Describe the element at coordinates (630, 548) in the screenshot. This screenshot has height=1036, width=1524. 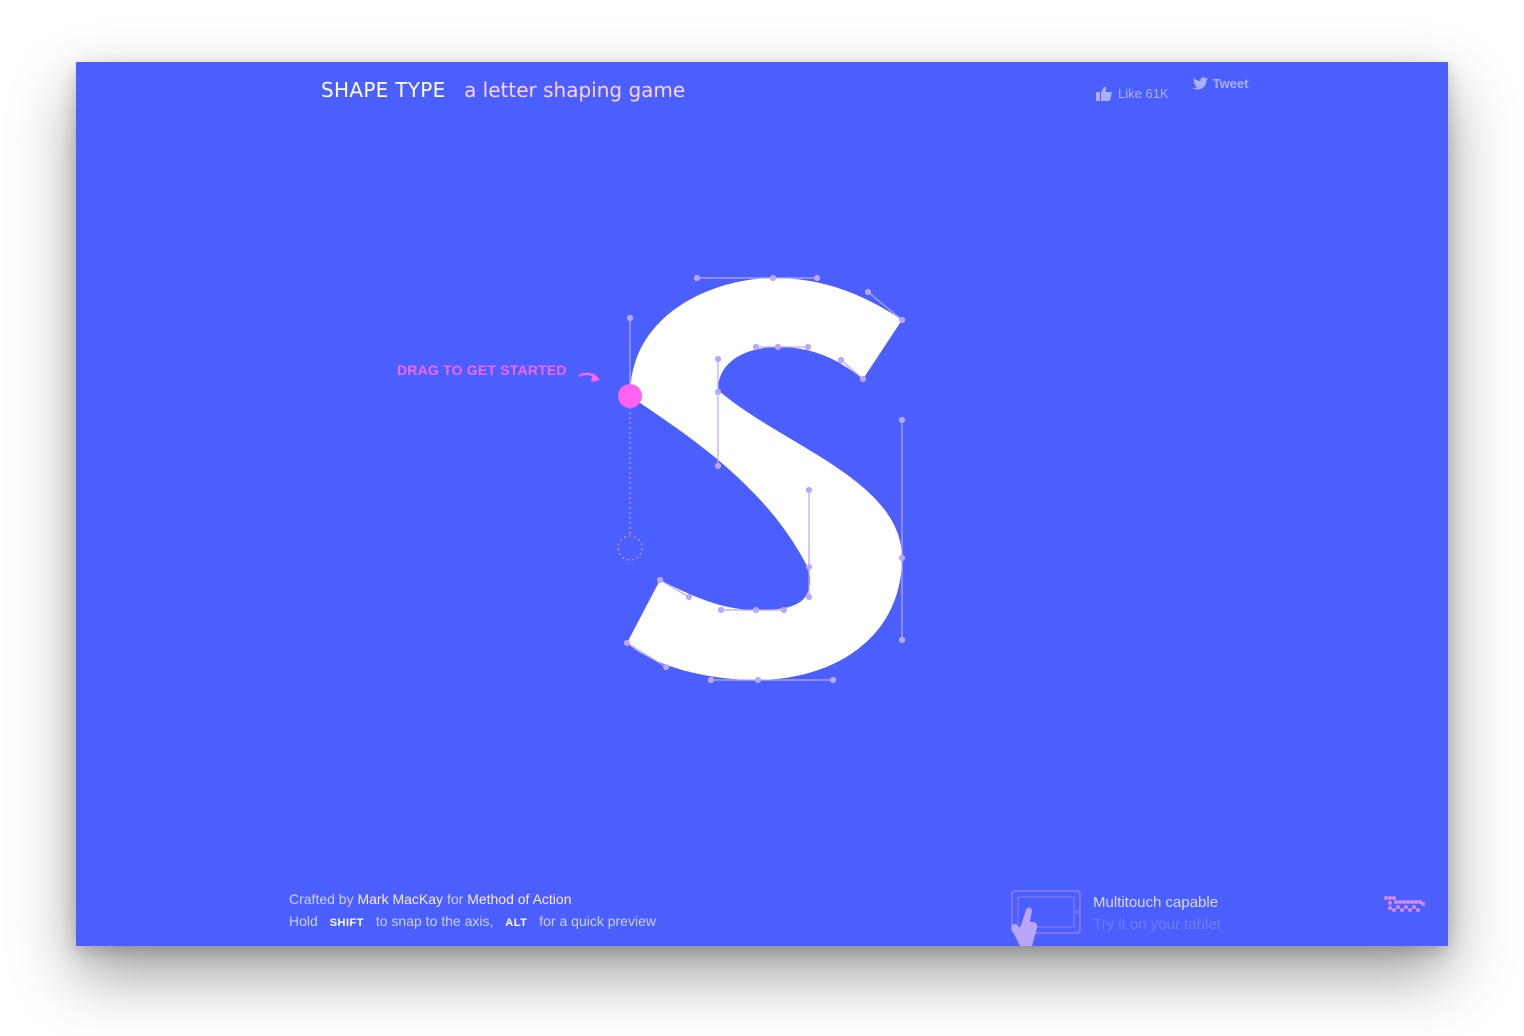
I see `drag-target-circle` at that location.